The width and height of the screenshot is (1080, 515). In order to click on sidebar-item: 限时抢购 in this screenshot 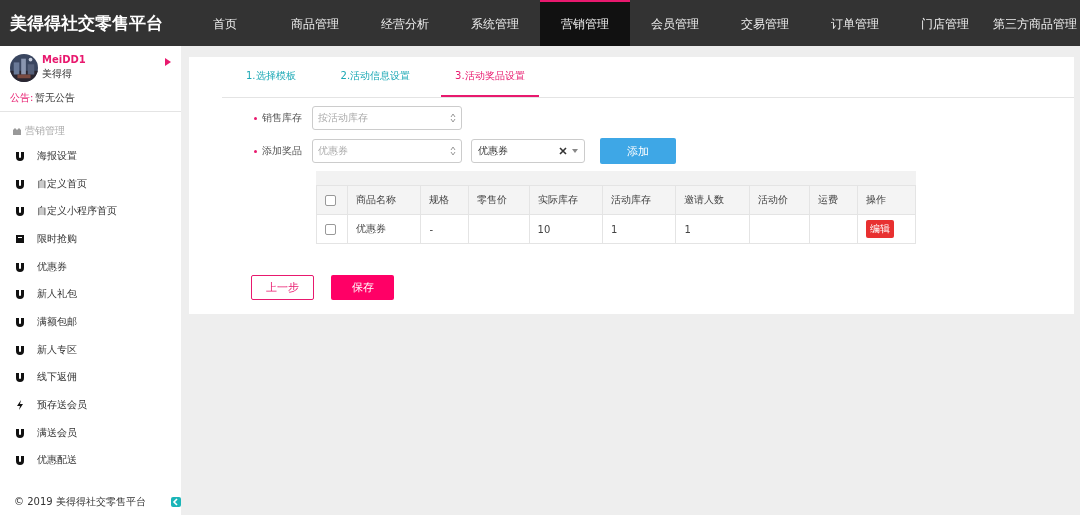, I will do `click(90, 239)`.